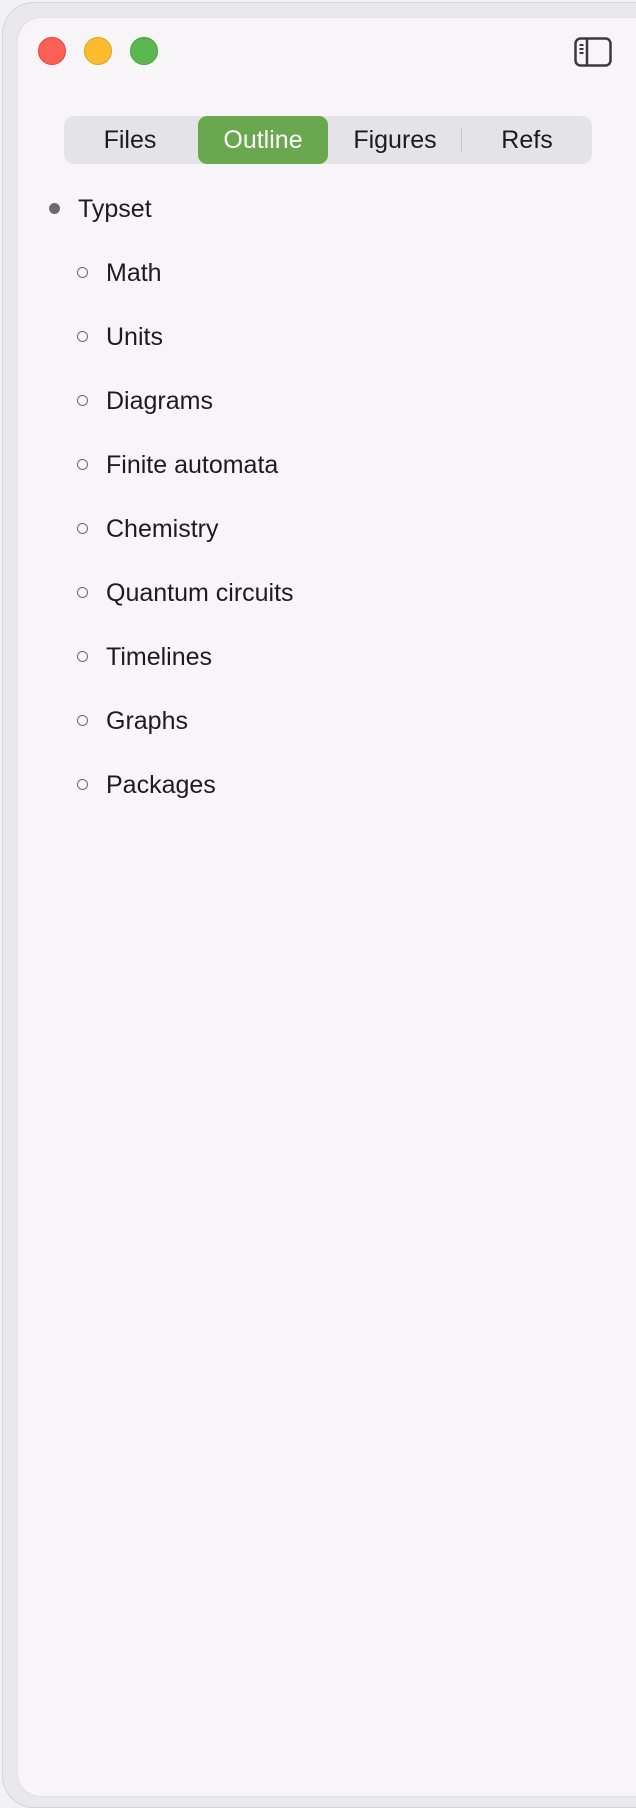 The width and height of the screenshot is (636, 1808). I want to click on tab-refs: Refs, so click(527, 140).